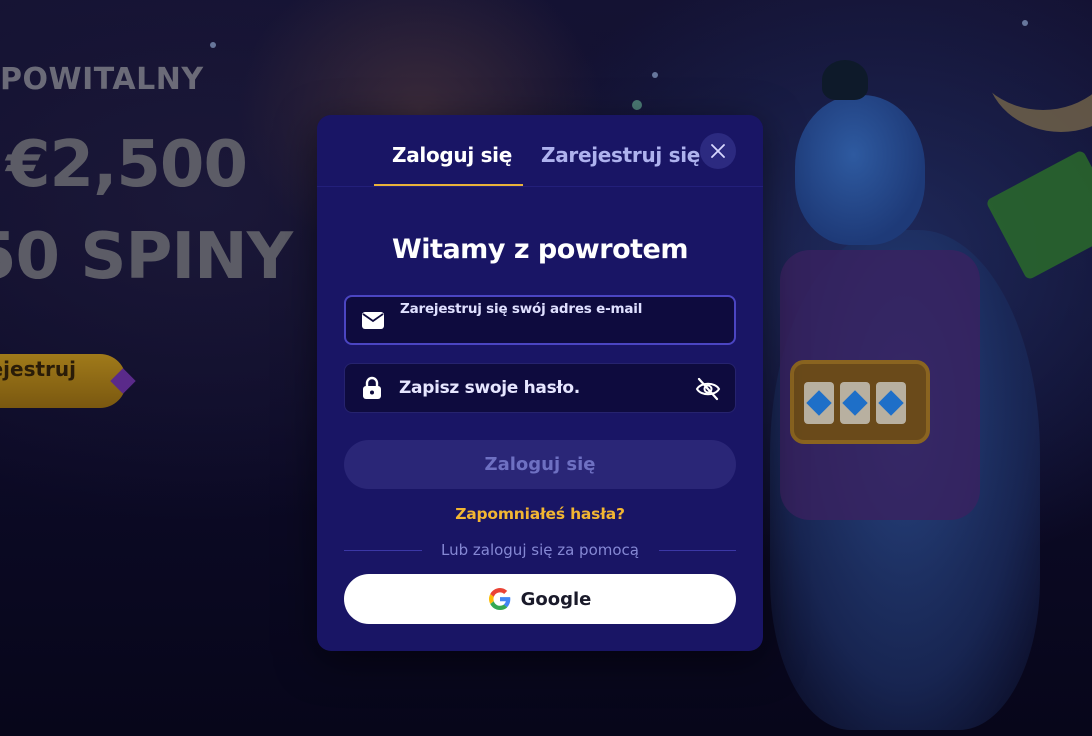 This screenshot has height=736, width=1092. I want to click on close-icon, so click(718, 151).